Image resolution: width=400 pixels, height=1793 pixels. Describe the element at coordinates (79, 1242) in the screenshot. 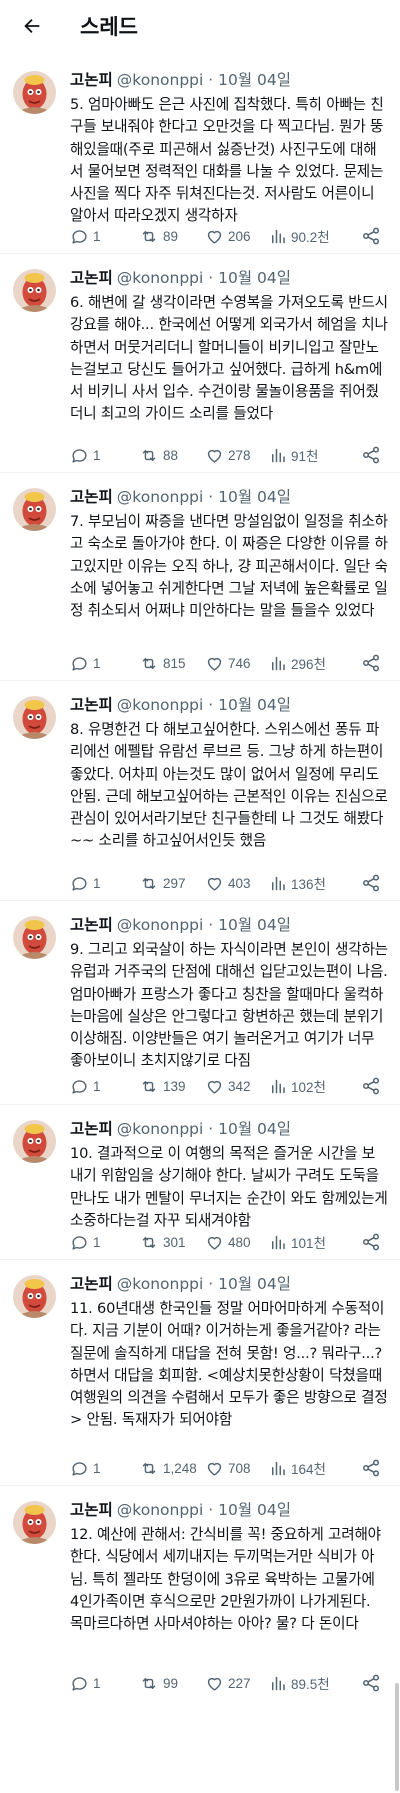

I see `reply-icon` at that location.